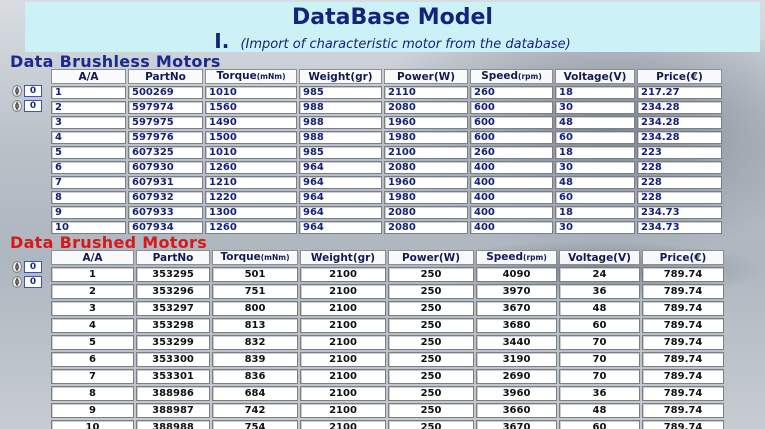 The image size is (765, 429). Describe the element at coordinates (516, 393) in the screenshot. I see `table-cell: 3960` at that location.